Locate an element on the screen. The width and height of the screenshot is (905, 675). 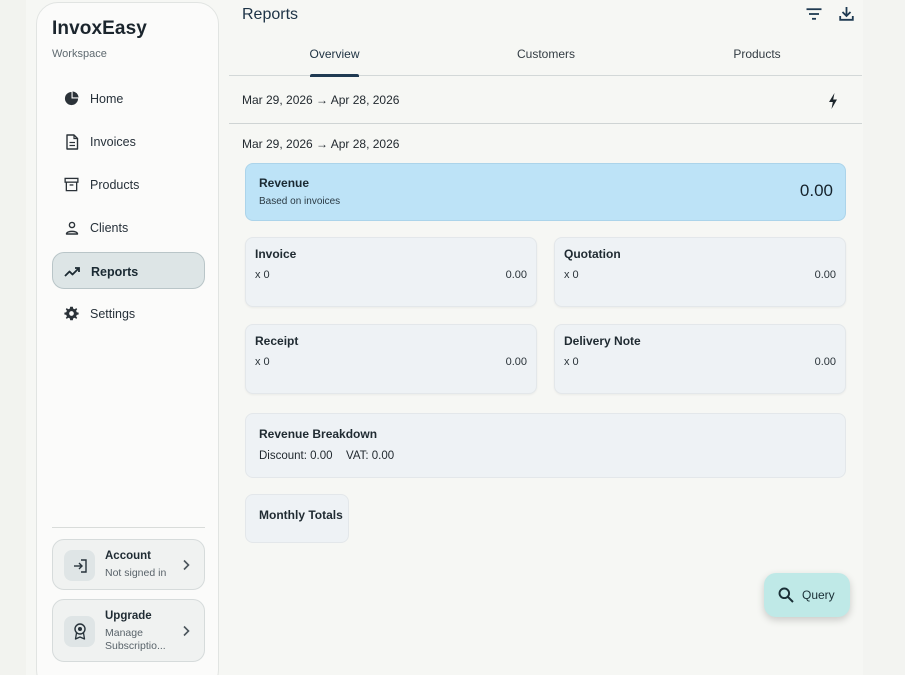
sidebar-item-products: Products is located at coordinates (128, 184).